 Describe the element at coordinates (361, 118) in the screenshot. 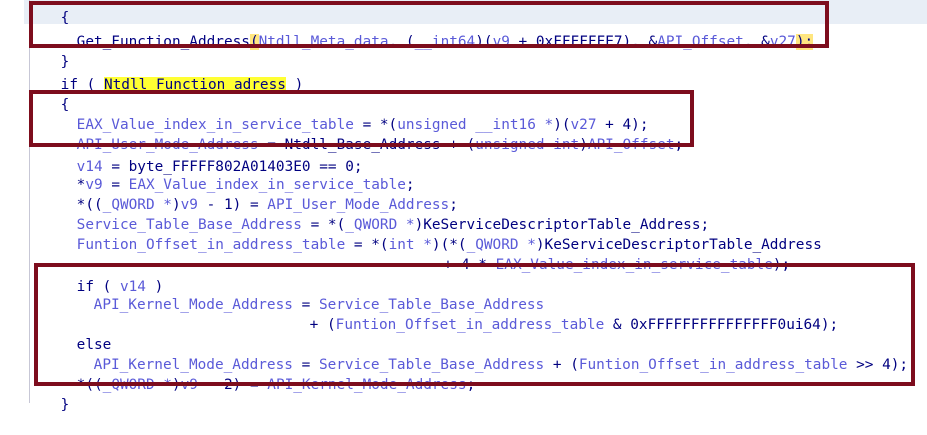

I see `annotation-box-index-and-address` at that location.